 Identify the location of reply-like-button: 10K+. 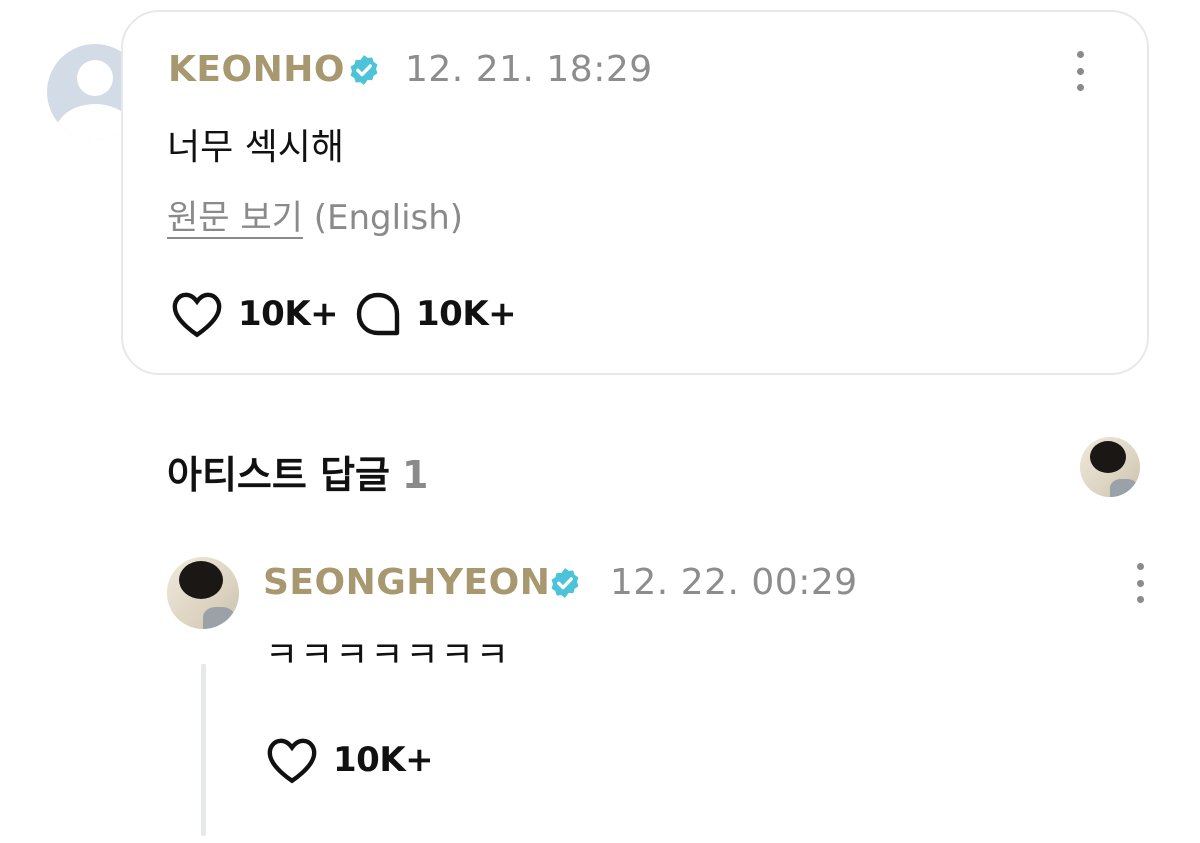
(349, 760).